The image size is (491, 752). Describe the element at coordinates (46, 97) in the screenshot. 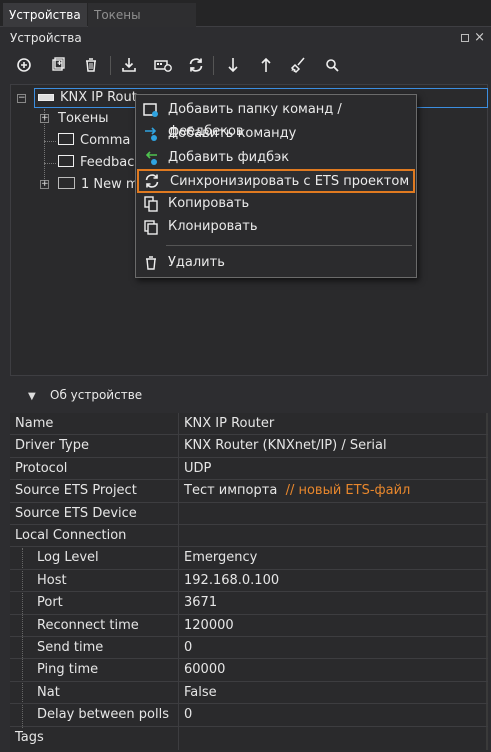

I see `router-icon` at that location.